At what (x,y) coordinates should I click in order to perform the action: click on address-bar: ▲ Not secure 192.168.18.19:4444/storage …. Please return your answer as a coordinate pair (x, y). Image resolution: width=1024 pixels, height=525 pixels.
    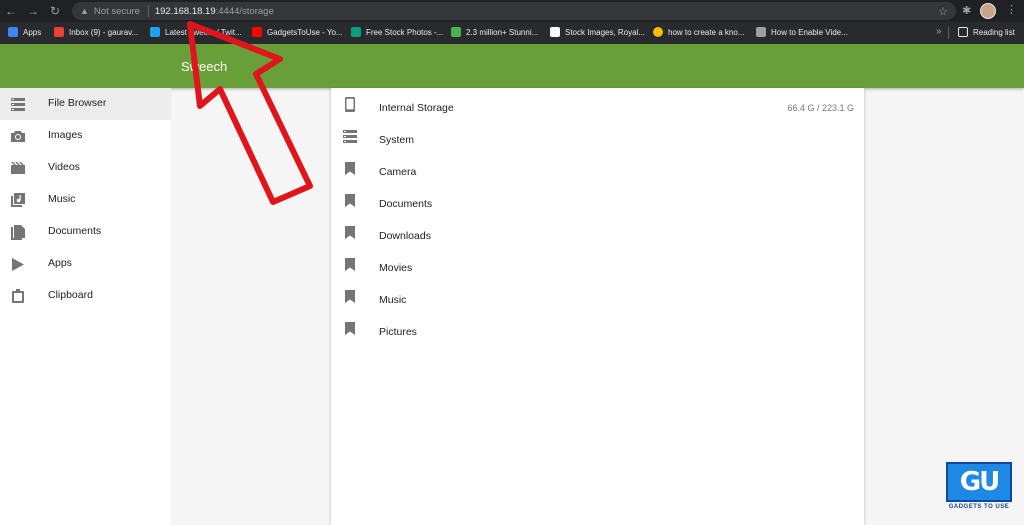
    Looking at the image, I should click on (514, 11).